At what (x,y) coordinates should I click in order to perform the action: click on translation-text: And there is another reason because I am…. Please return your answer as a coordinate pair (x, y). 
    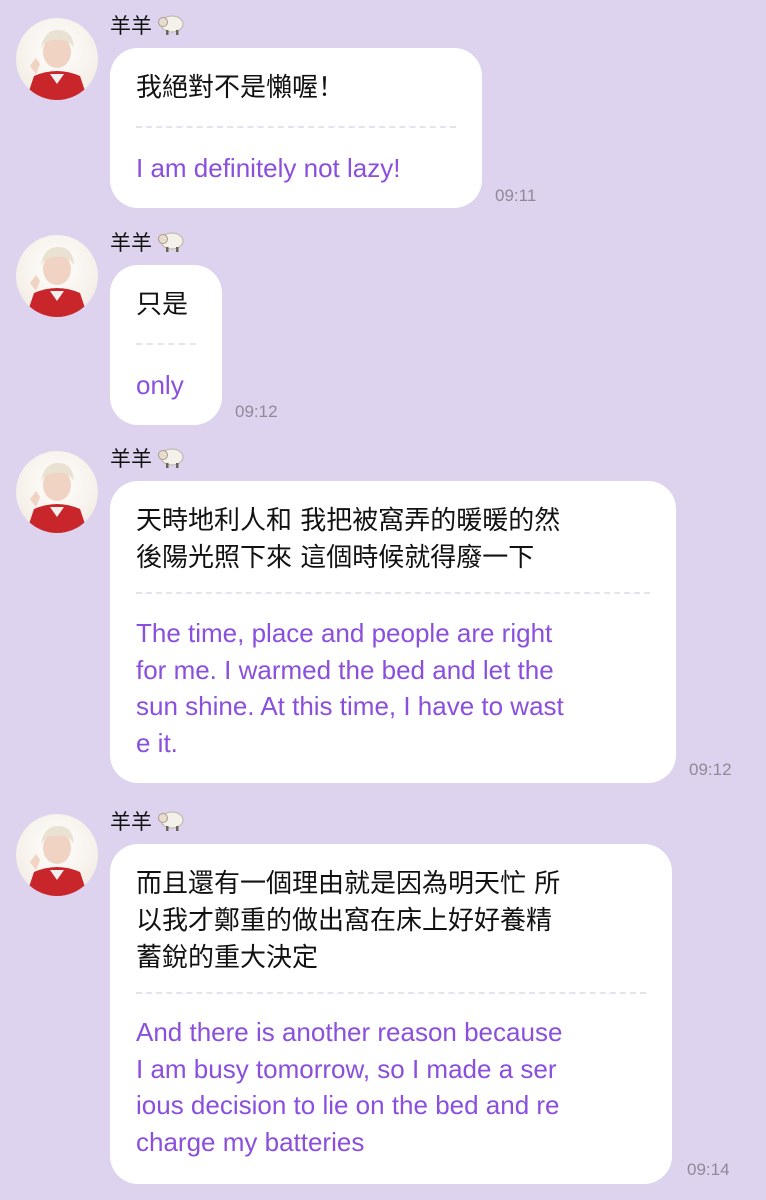
    Looking at the image, I should click on (349, 1087).